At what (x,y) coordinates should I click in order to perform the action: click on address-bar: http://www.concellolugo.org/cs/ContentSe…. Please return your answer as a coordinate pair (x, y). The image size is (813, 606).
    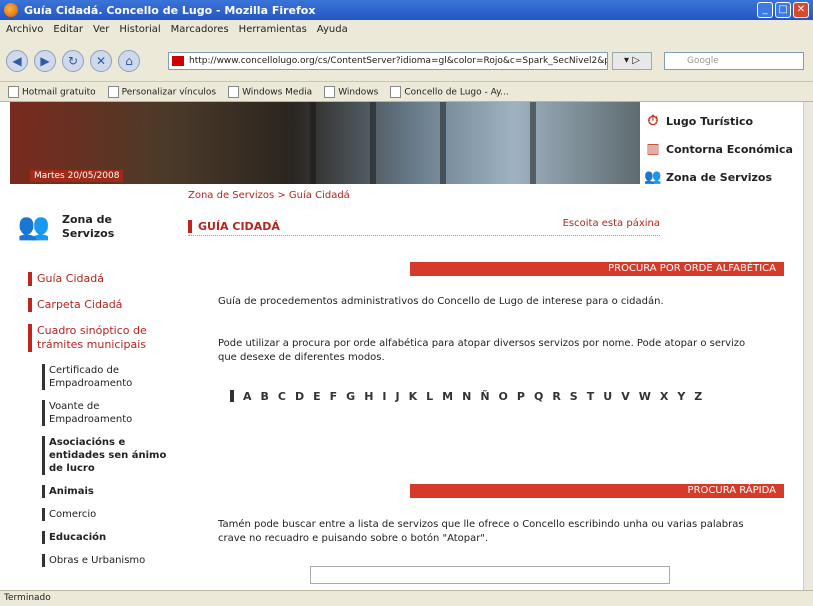
    Looking at the image, I should click on (388, 61).